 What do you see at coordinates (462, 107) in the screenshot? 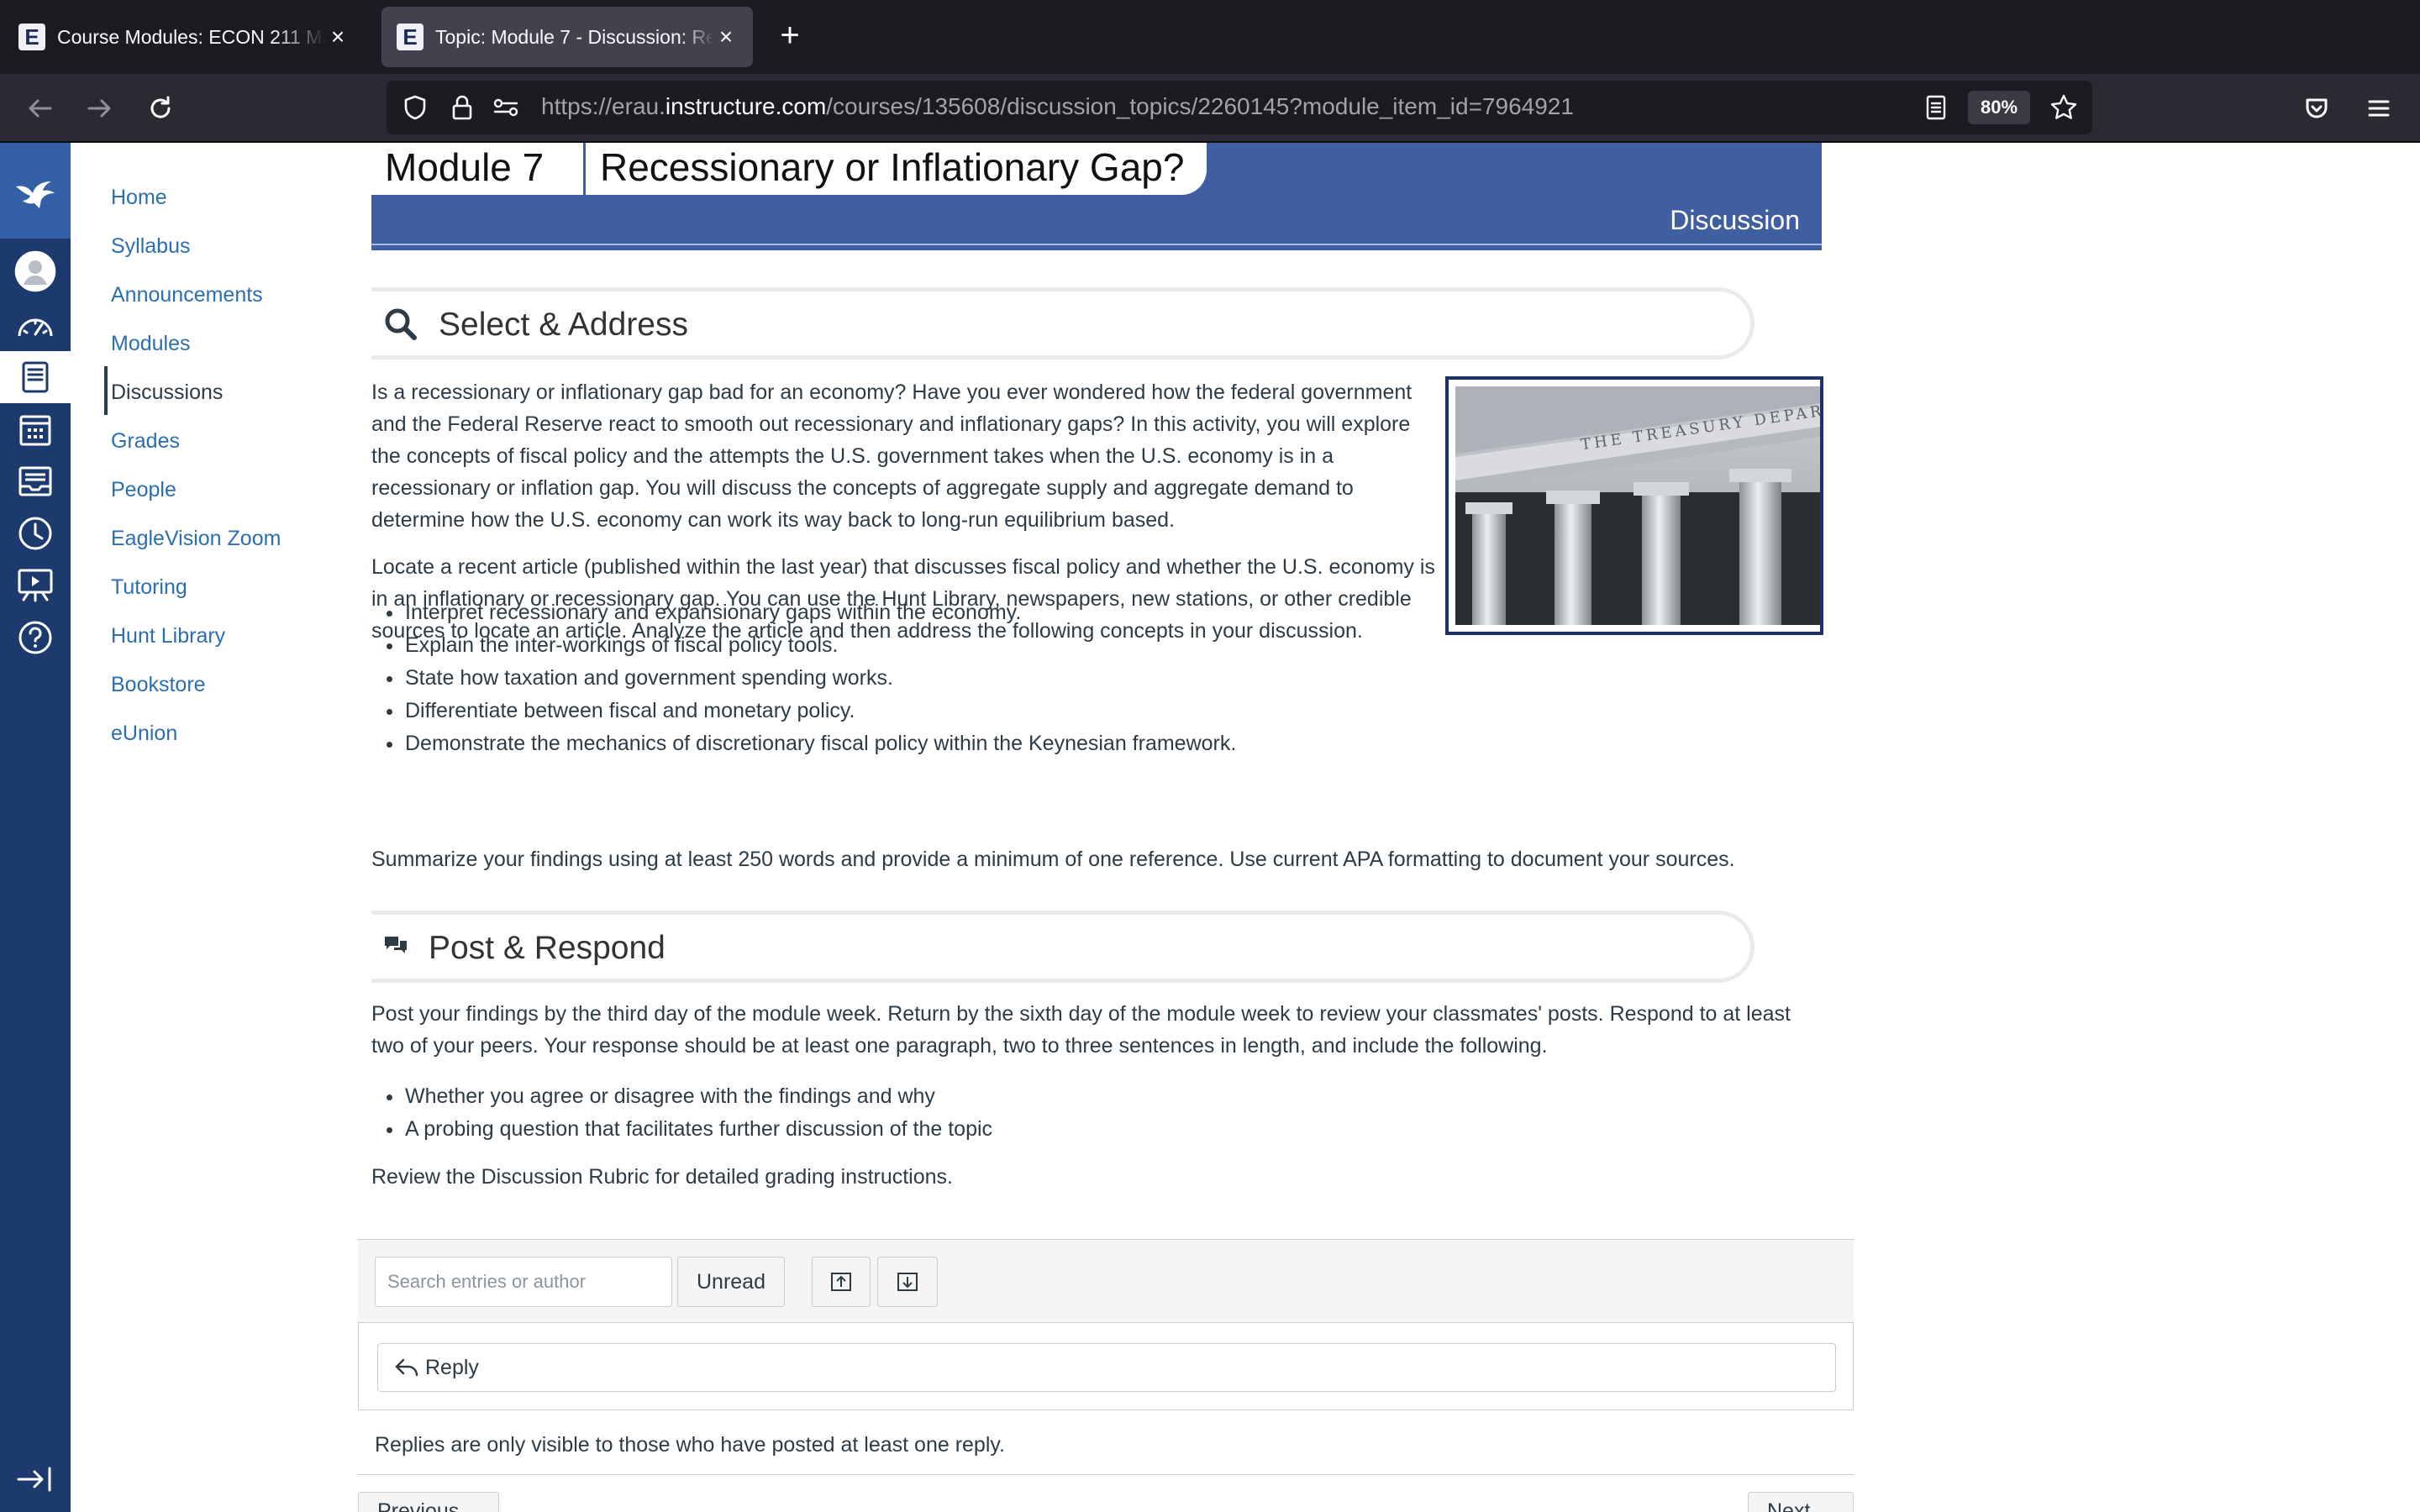
I see `lock-icon` at bounding box center [462, 107].